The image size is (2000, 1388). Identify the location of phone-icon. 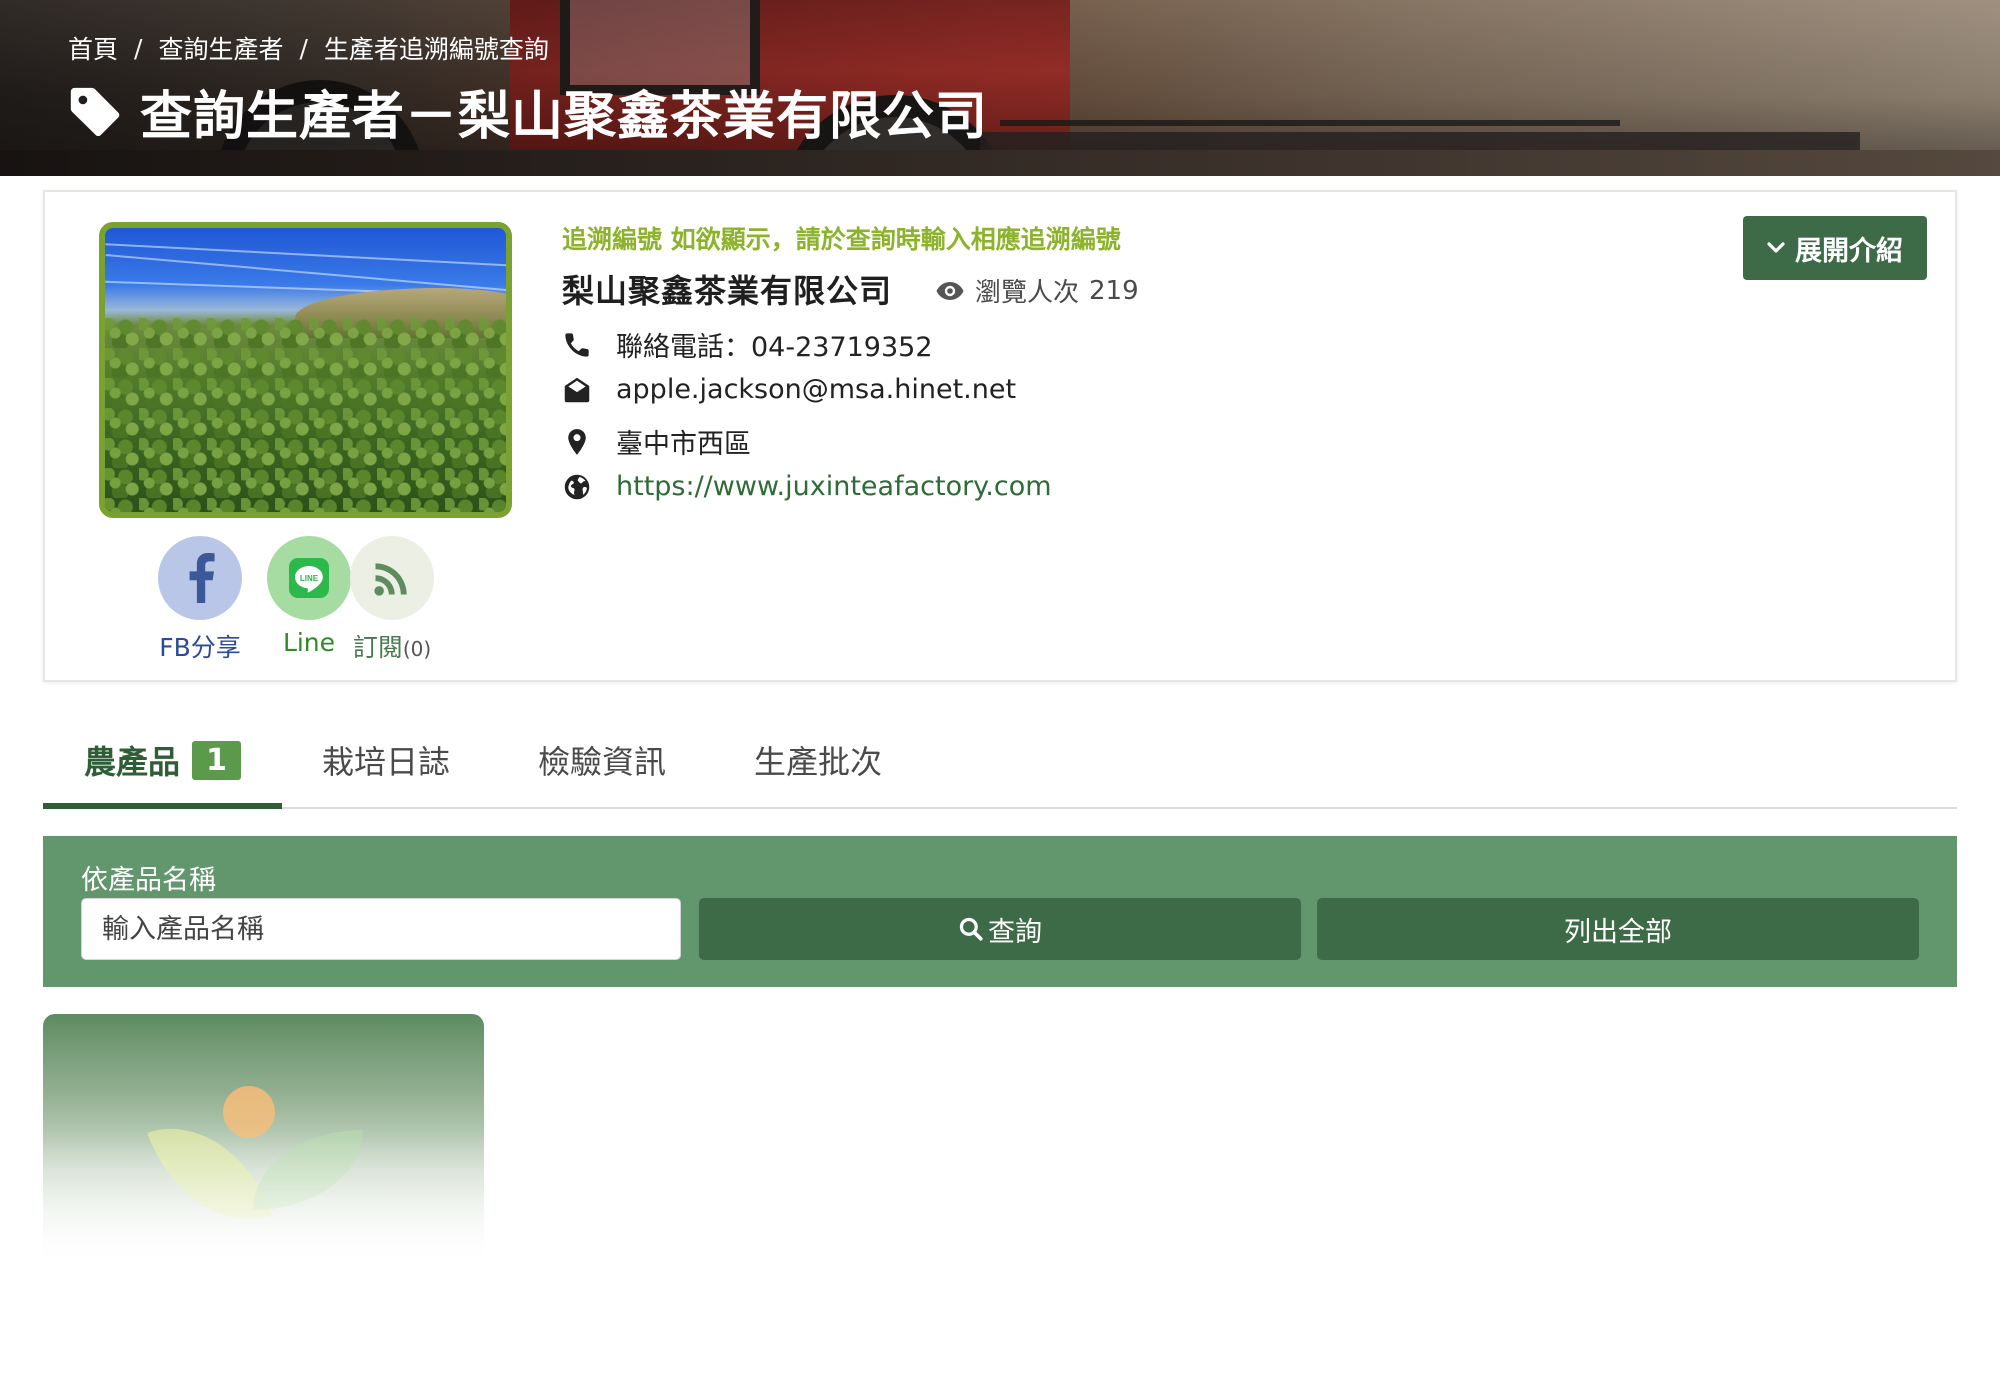
(577, 345).